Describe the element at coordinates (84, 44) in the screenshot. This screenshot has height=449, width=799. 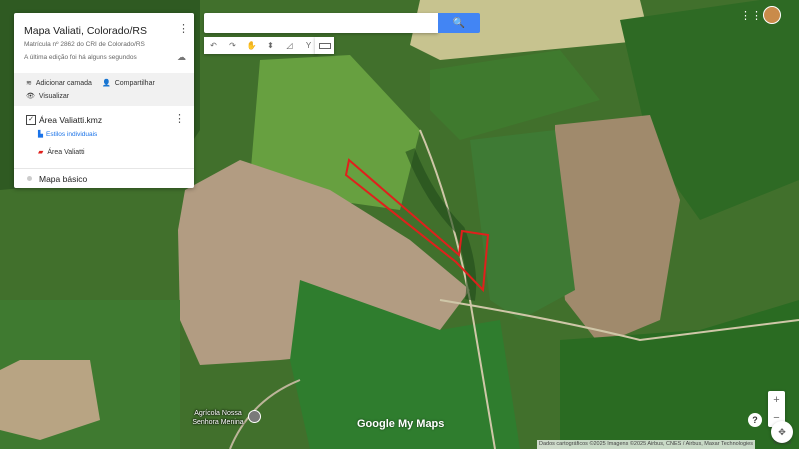
I see `map-description: Matrícula nº 2862 do CRI de Colorado/RS` at that location.